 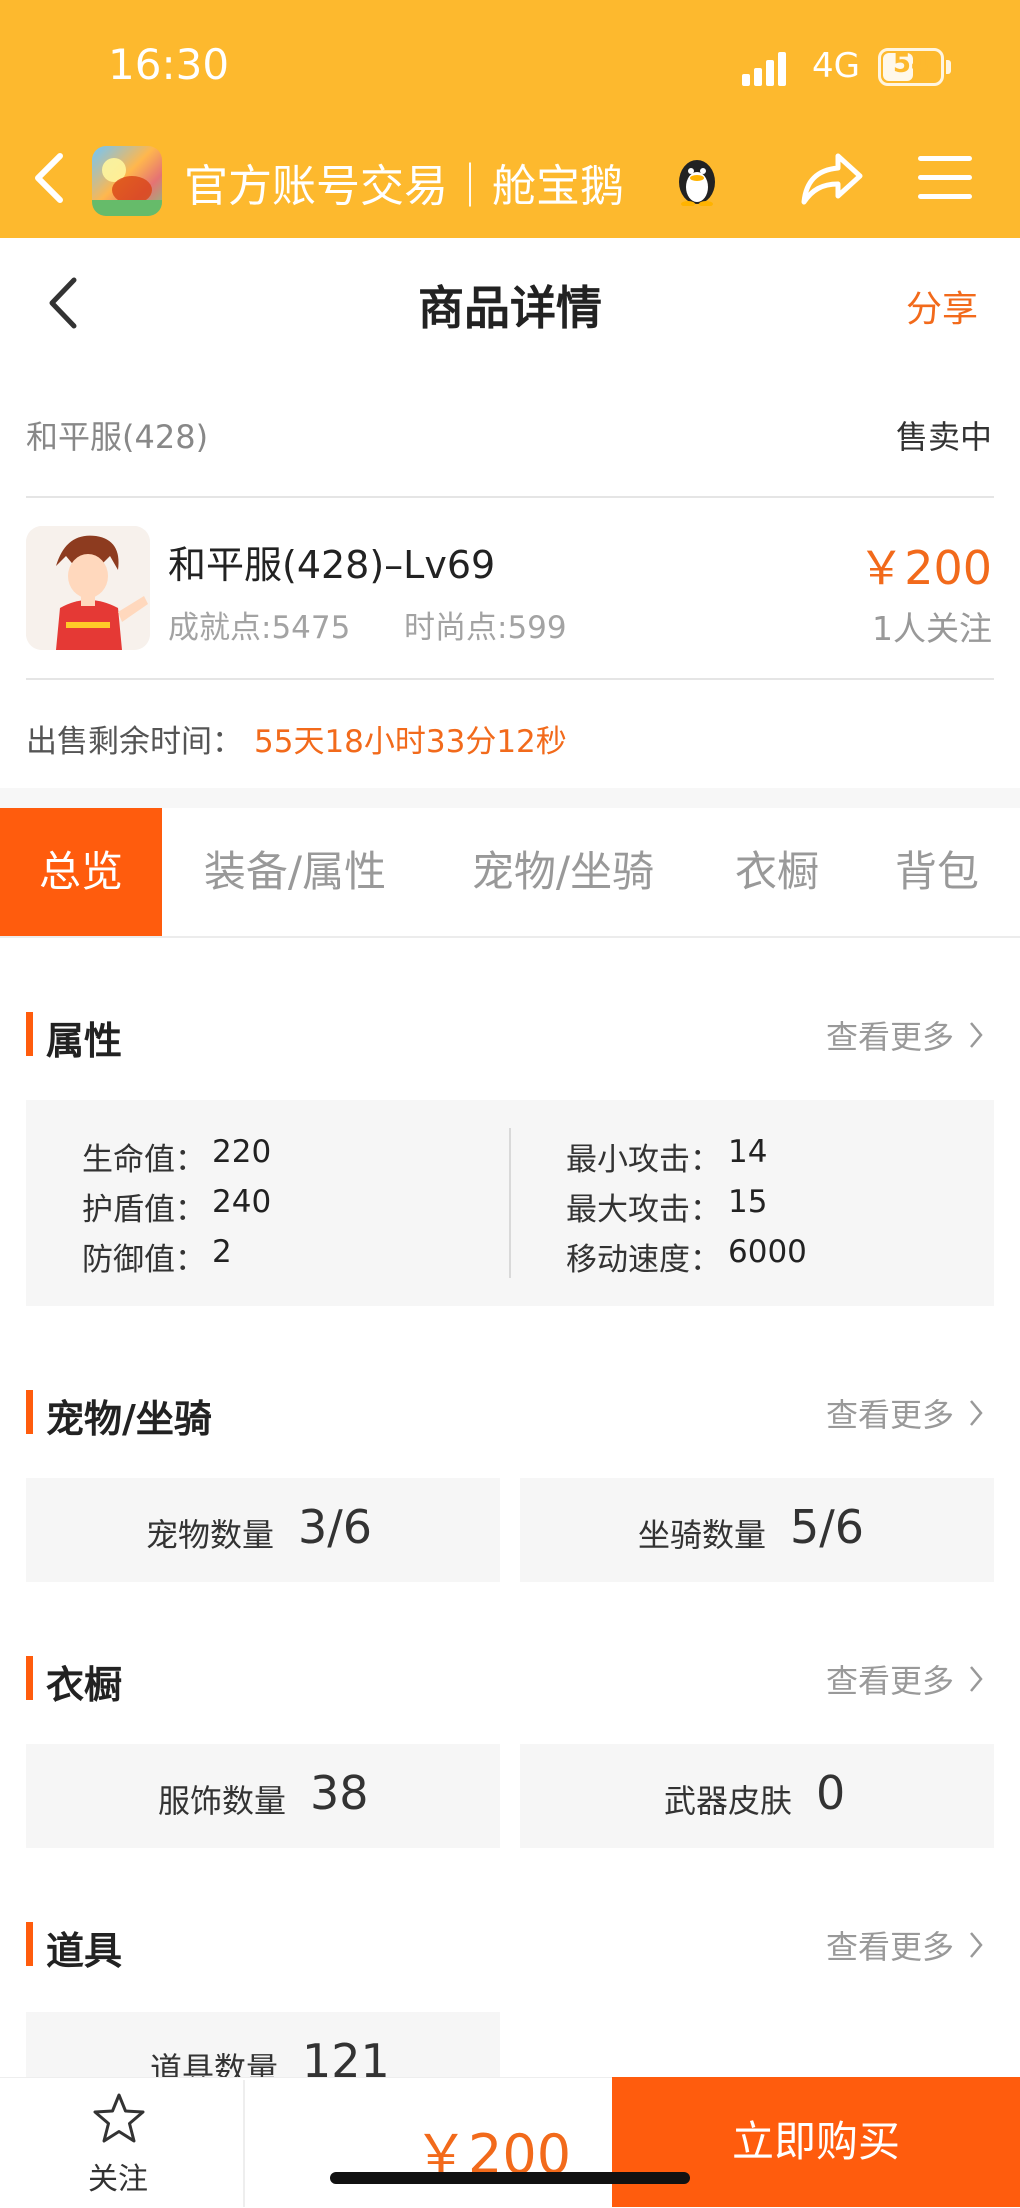 What do you see at coordinates (748, 1152) in the screenshot?
I see `attr-value: 14` at bounding box center [748, 1152].